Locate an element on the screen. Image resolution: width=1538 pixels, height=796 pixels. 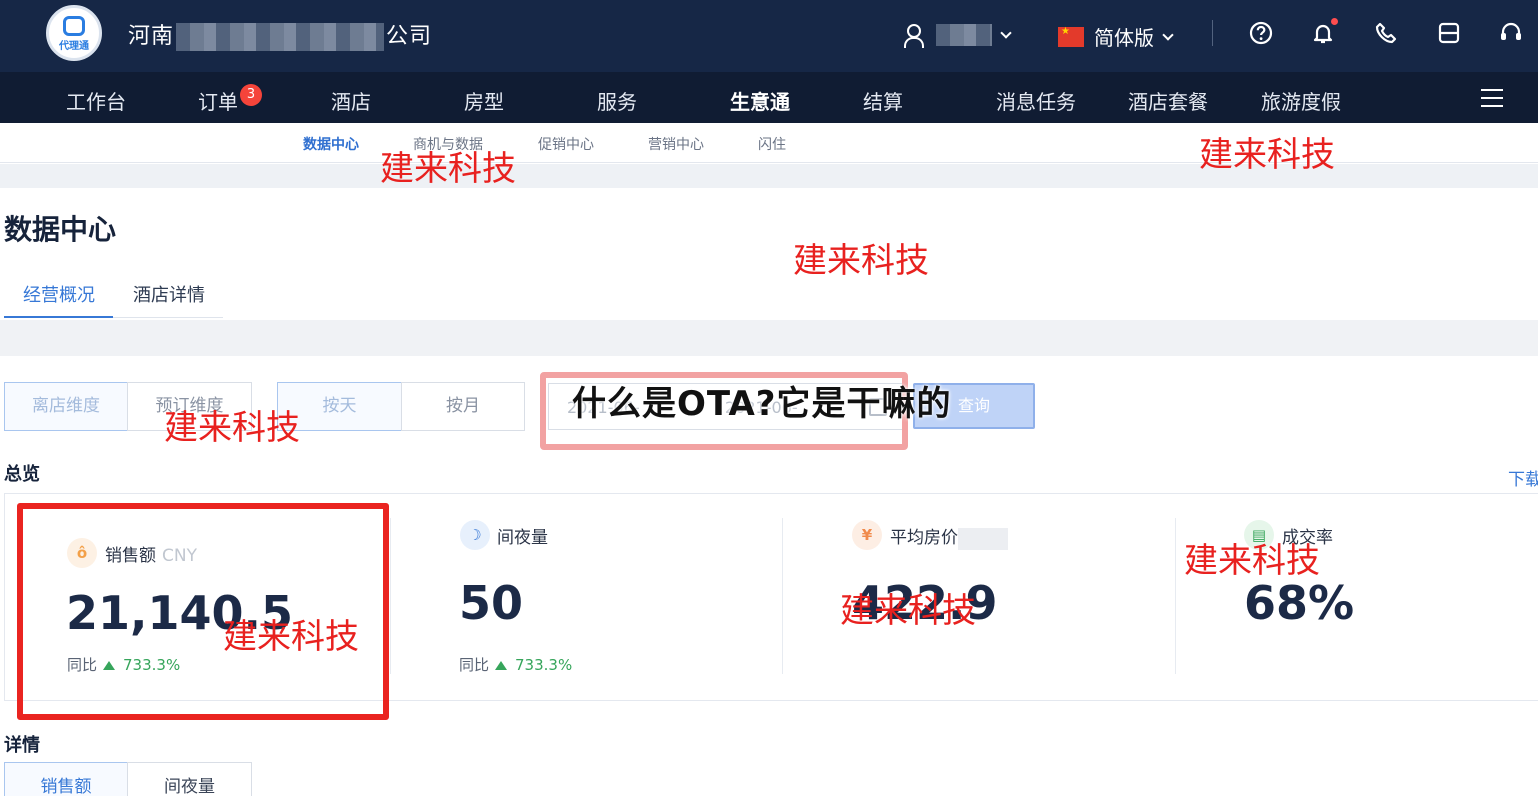
bell-icon is located at coordinates (1324, 32).